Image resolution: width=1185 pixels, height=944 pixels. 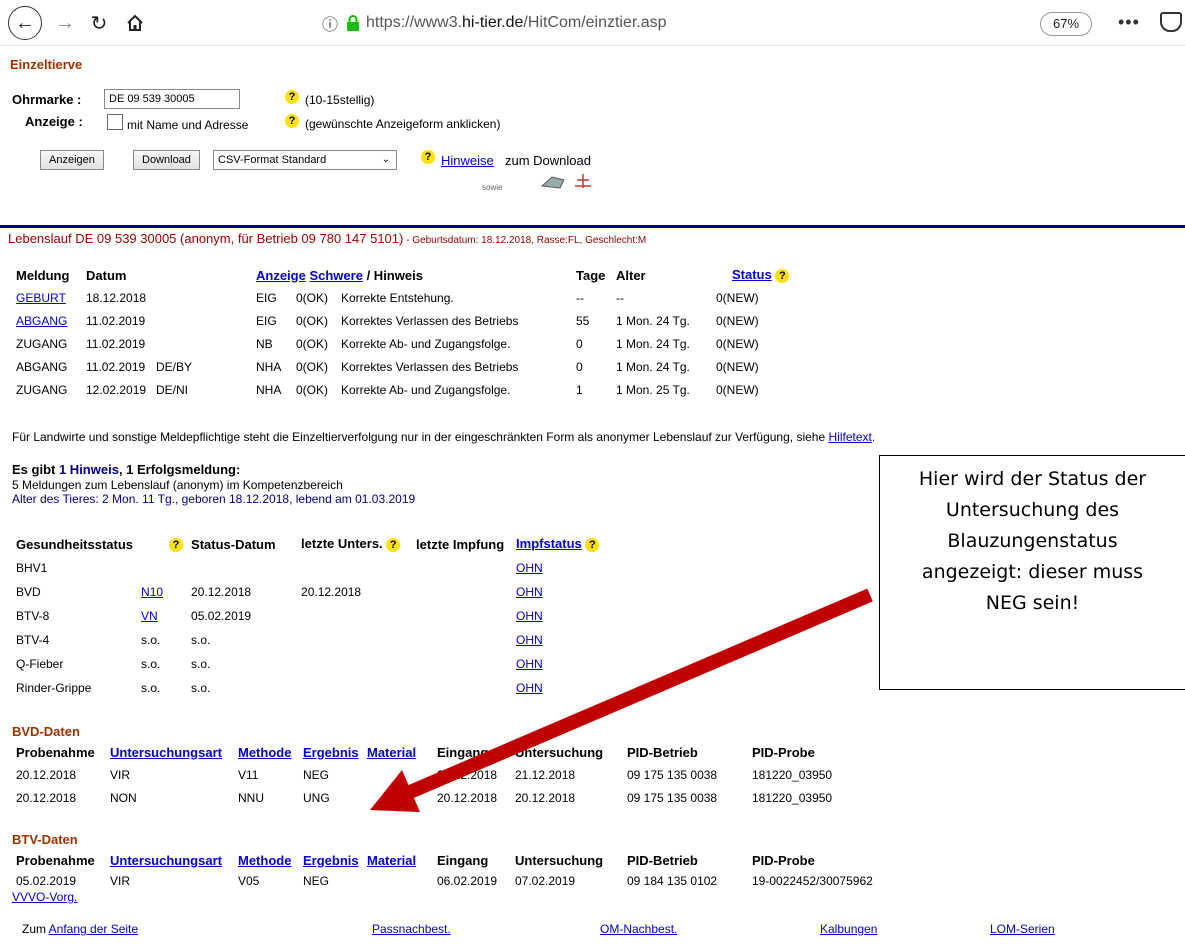 What do you see at coordinates (335, 275) in the screenshot?
I see `schwere-sort-link: Schwere` at bounding box center [335, 275].